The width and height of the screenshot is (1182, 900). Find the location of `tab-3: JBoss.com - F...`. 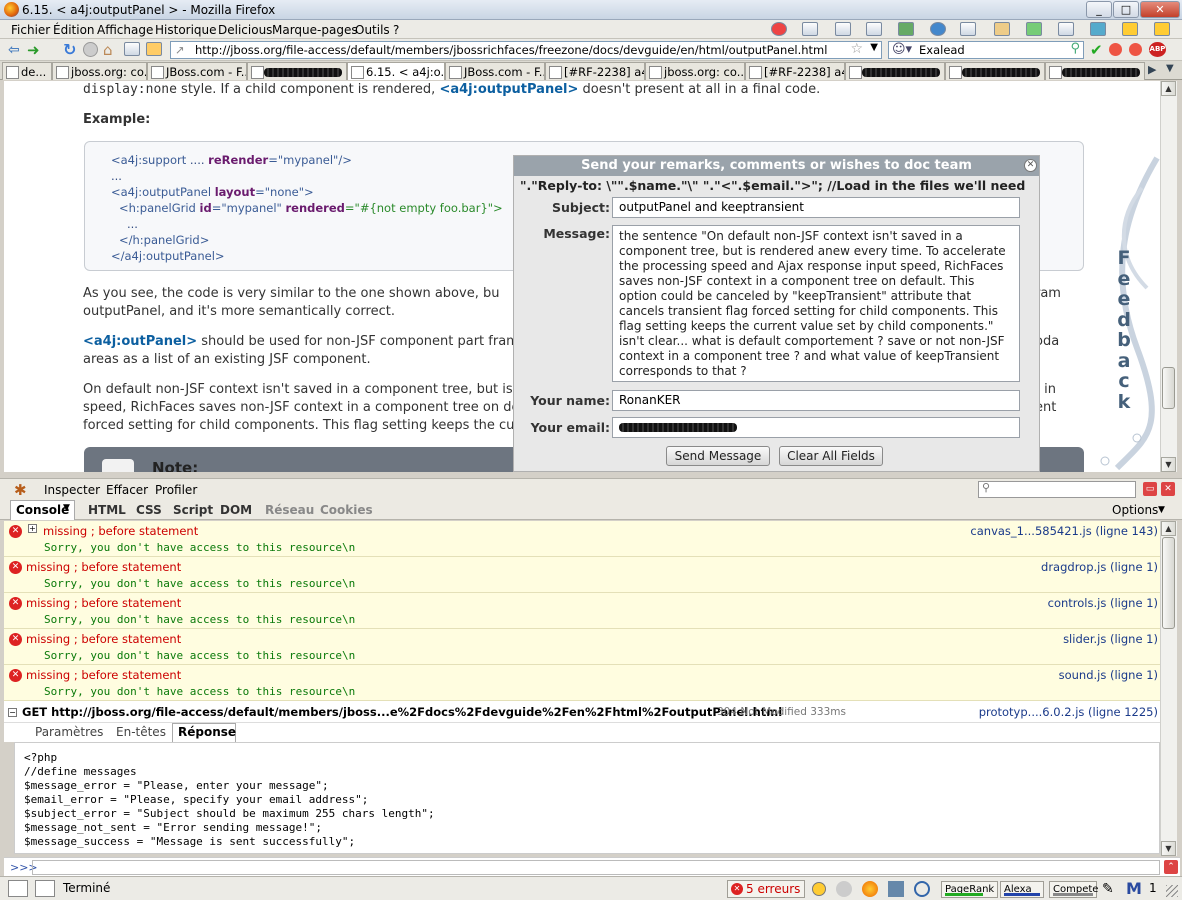

tab-3: JBoss.com - F... is located at coordinates (197, 71).